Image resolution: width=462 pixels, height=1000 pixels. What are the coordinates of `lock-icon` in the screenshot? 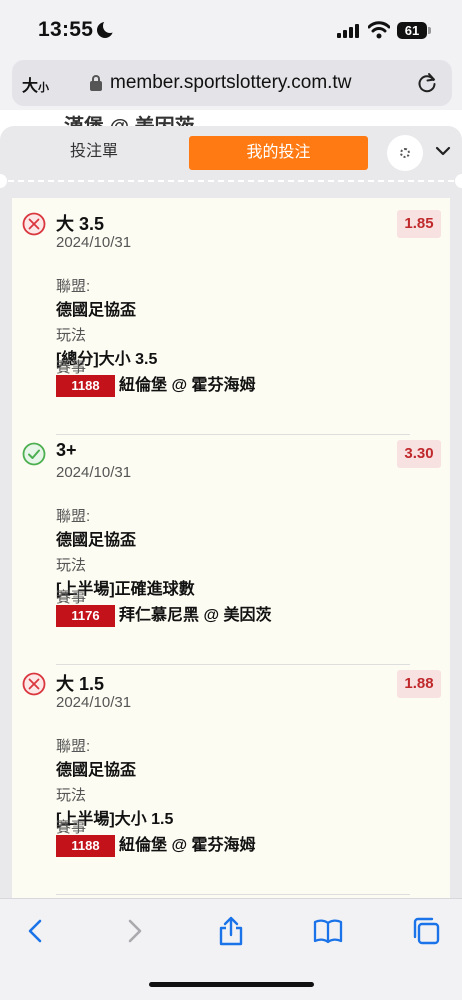 It's located at (96, 83).